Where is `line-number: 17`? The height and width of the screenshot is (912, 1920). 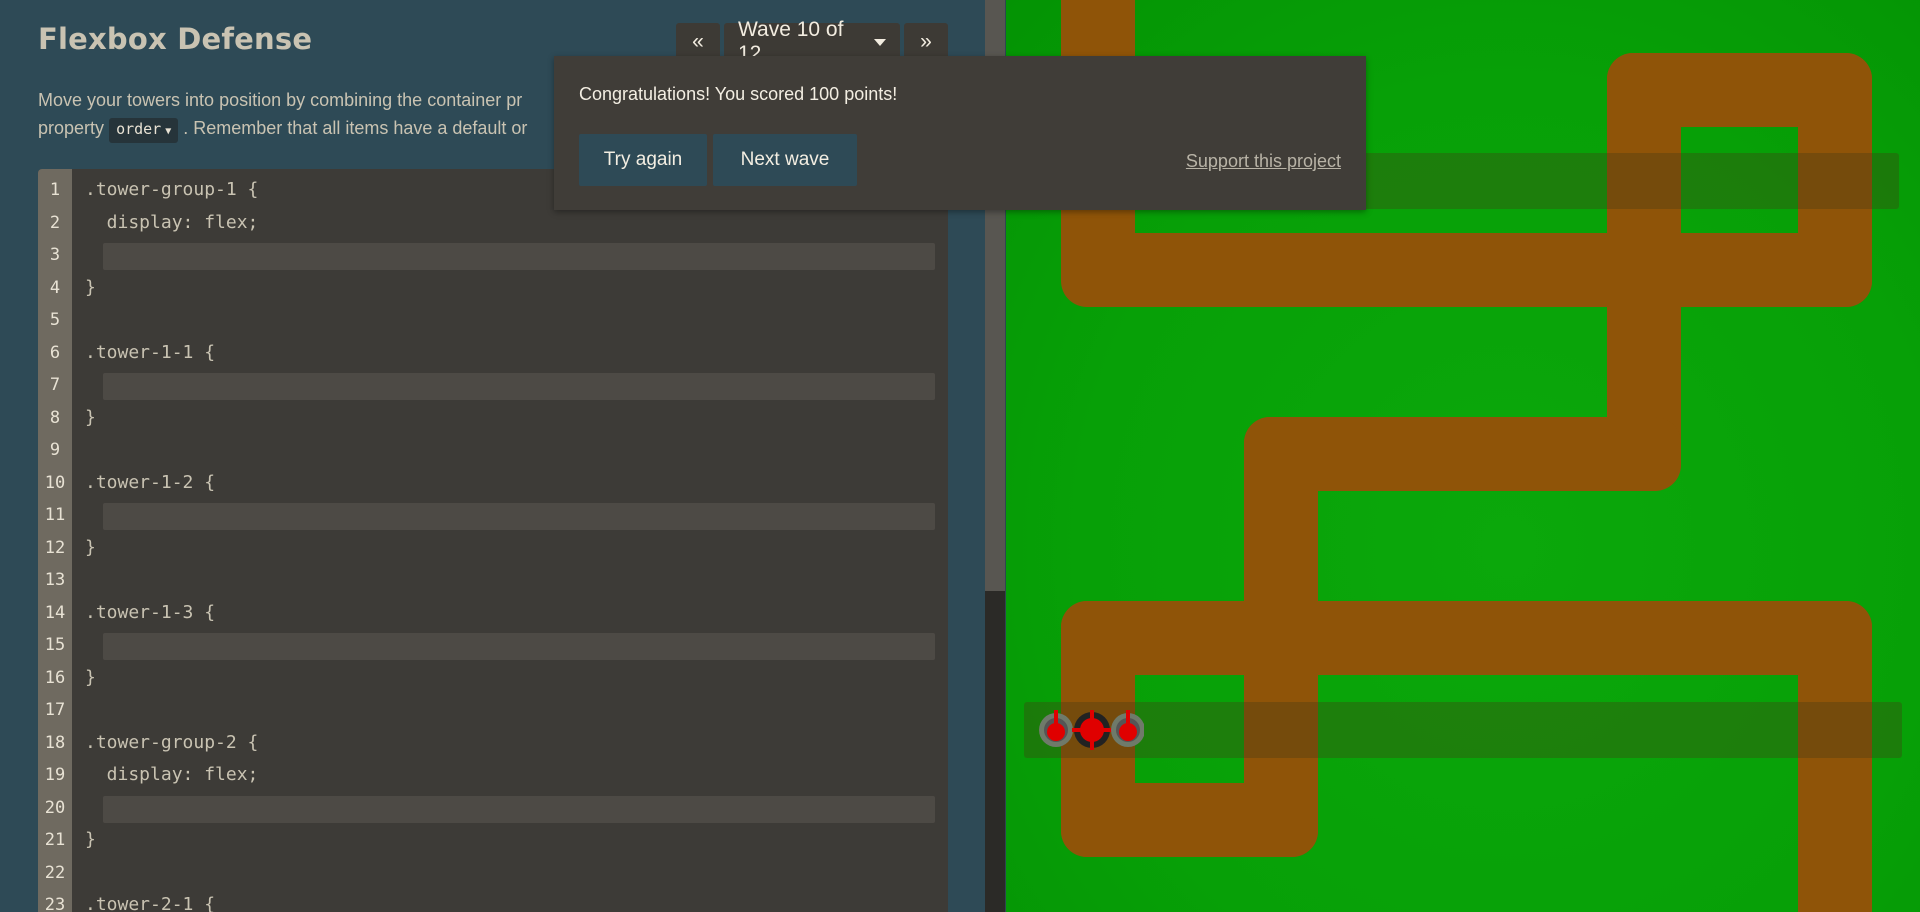 line-number: 17 is located at coordinates (55, 710).